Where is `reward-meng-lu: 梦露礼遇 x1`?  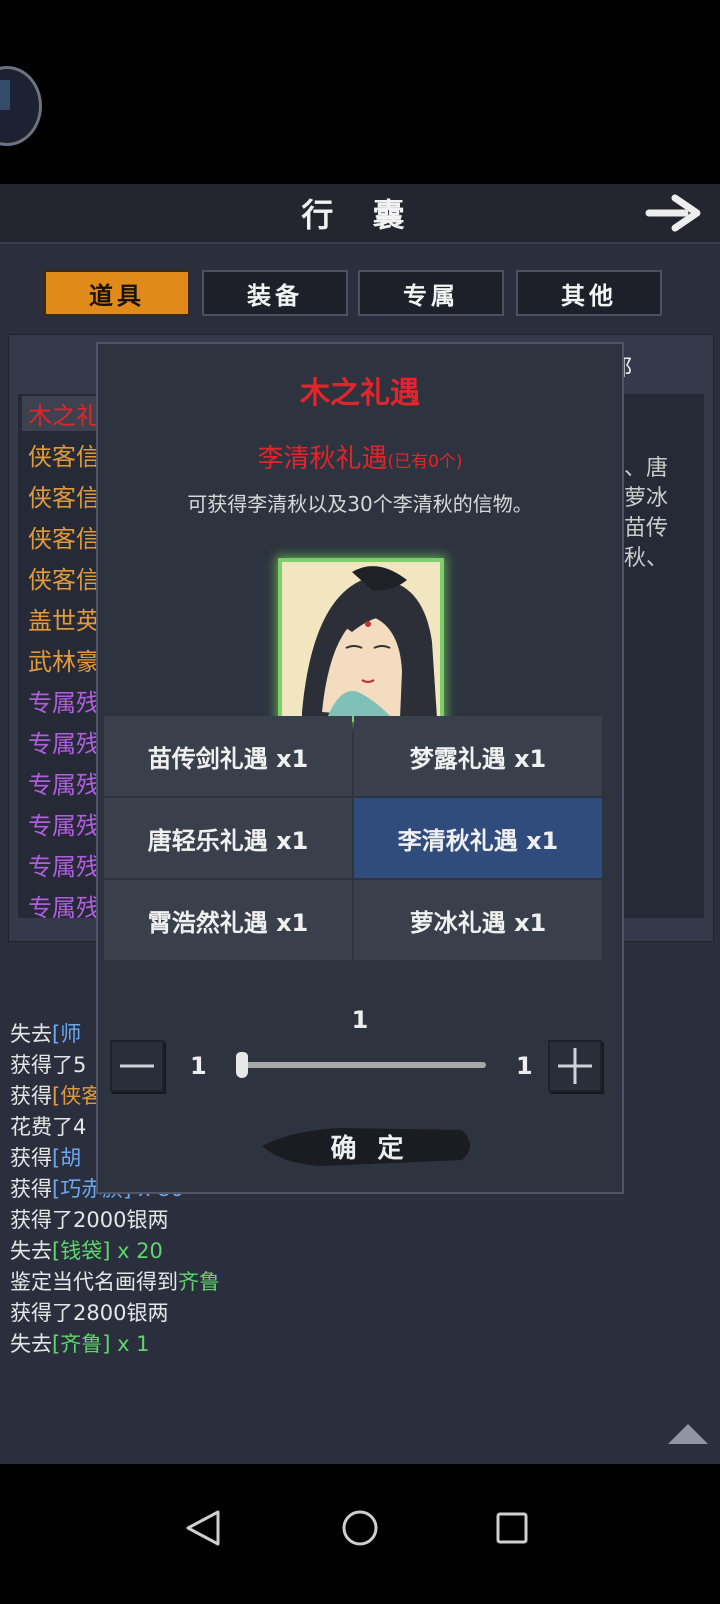 reward-meng-lu: 梦露礼遇 x1 is located at coordinates (478, 756).